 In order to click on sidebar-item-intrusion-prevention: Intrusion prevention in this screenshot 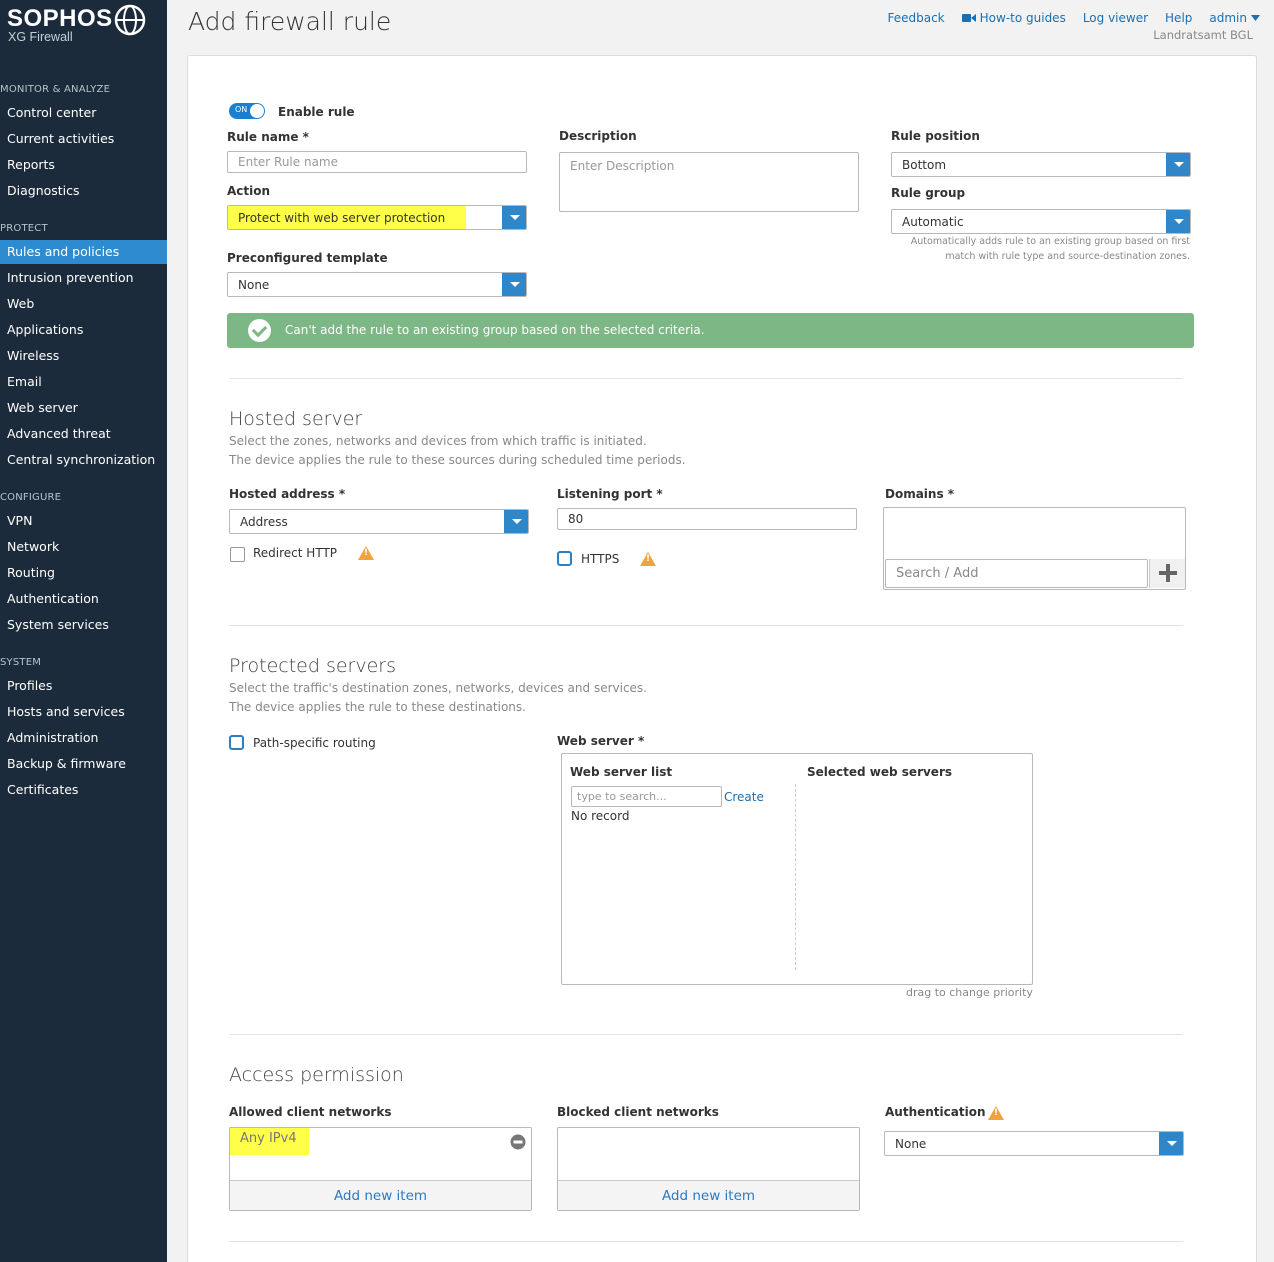, I will do `click(83, 278)`.